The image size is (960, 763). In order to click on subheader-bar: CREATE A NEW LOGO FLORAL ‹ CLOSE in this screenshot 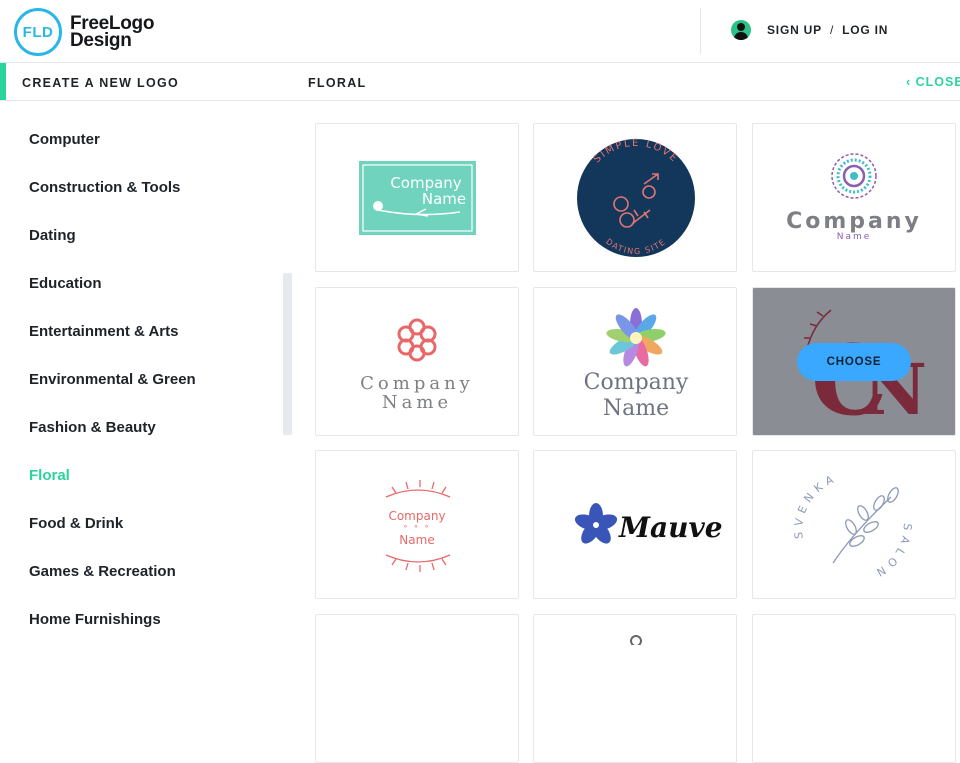, I will do `click(480, 82)`.